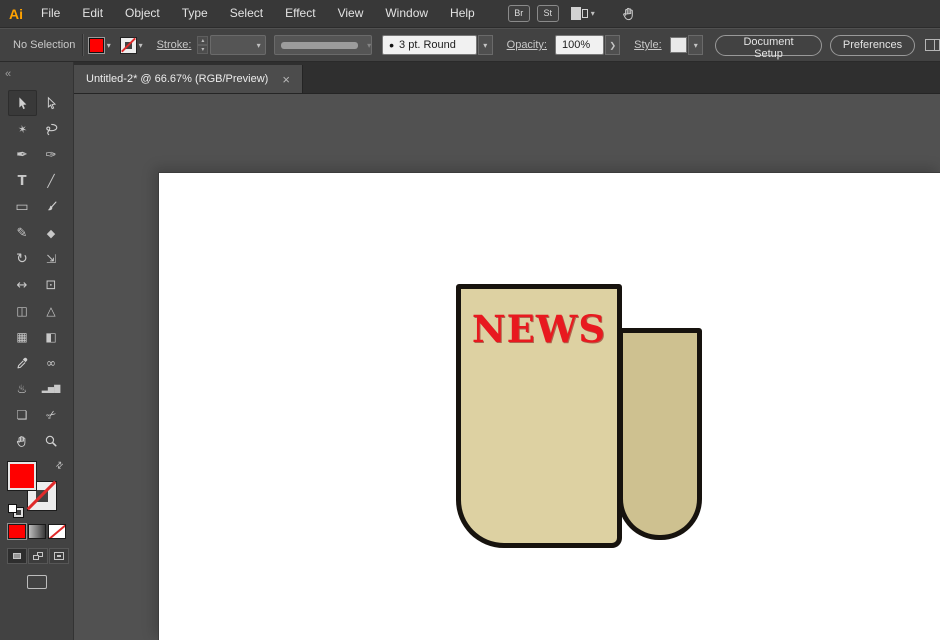 The image size is (940, 640). Describe the element at coordinates (369, 45) in the screenshot. I see `width-profile-chevron-icon: ▾` at that location.